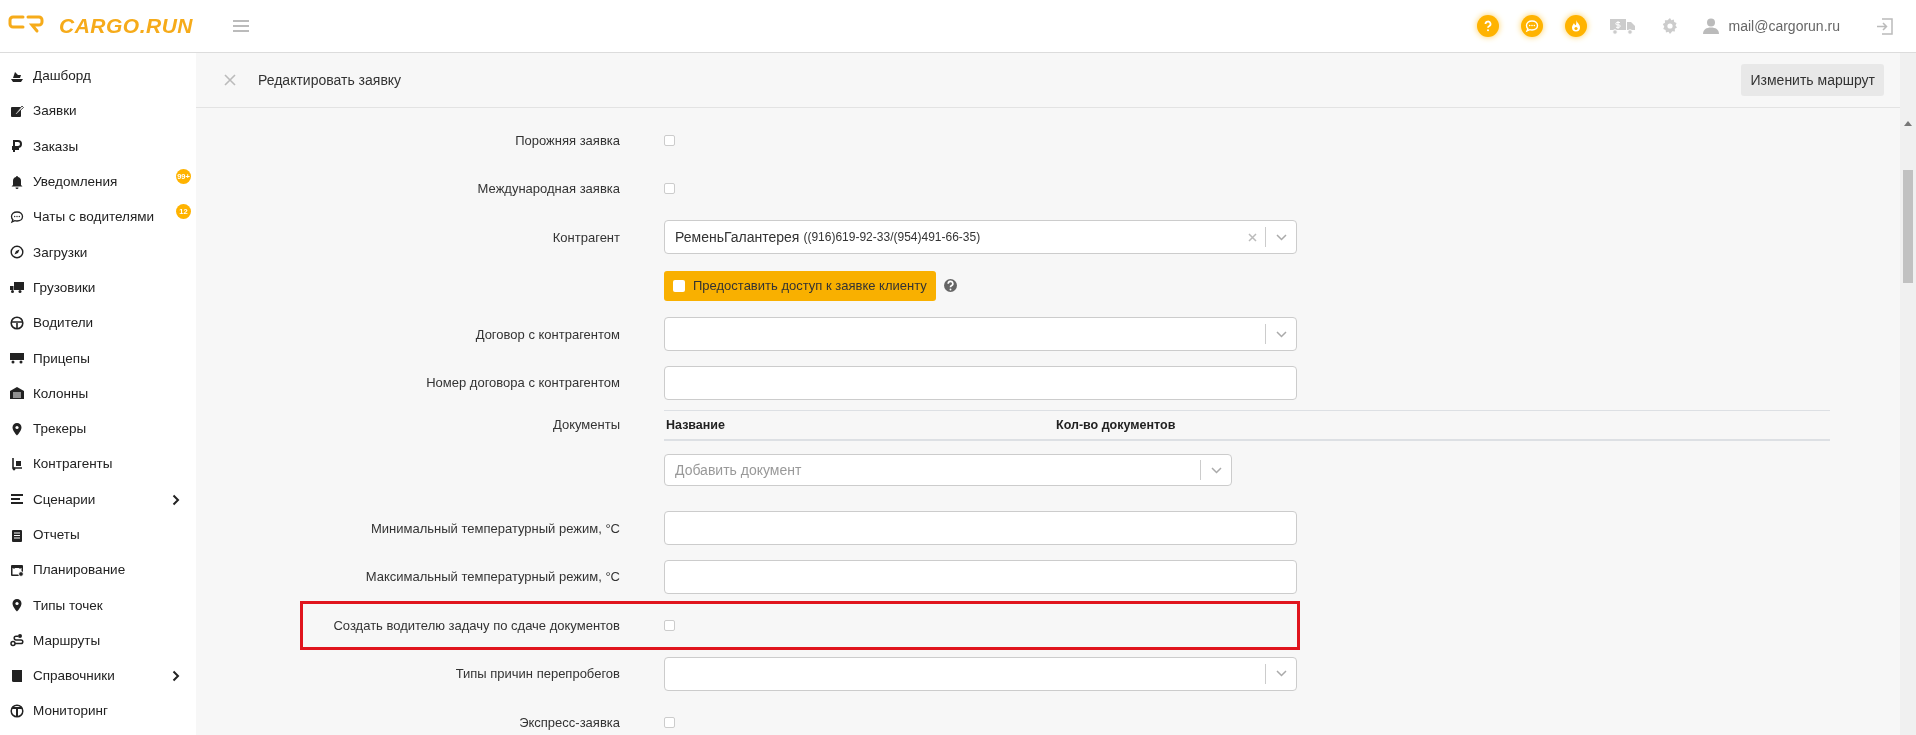  What do you see at coordinates (1710, 26) in the screenshot?
I see `user-icon` at bounding box center [1710, 26].